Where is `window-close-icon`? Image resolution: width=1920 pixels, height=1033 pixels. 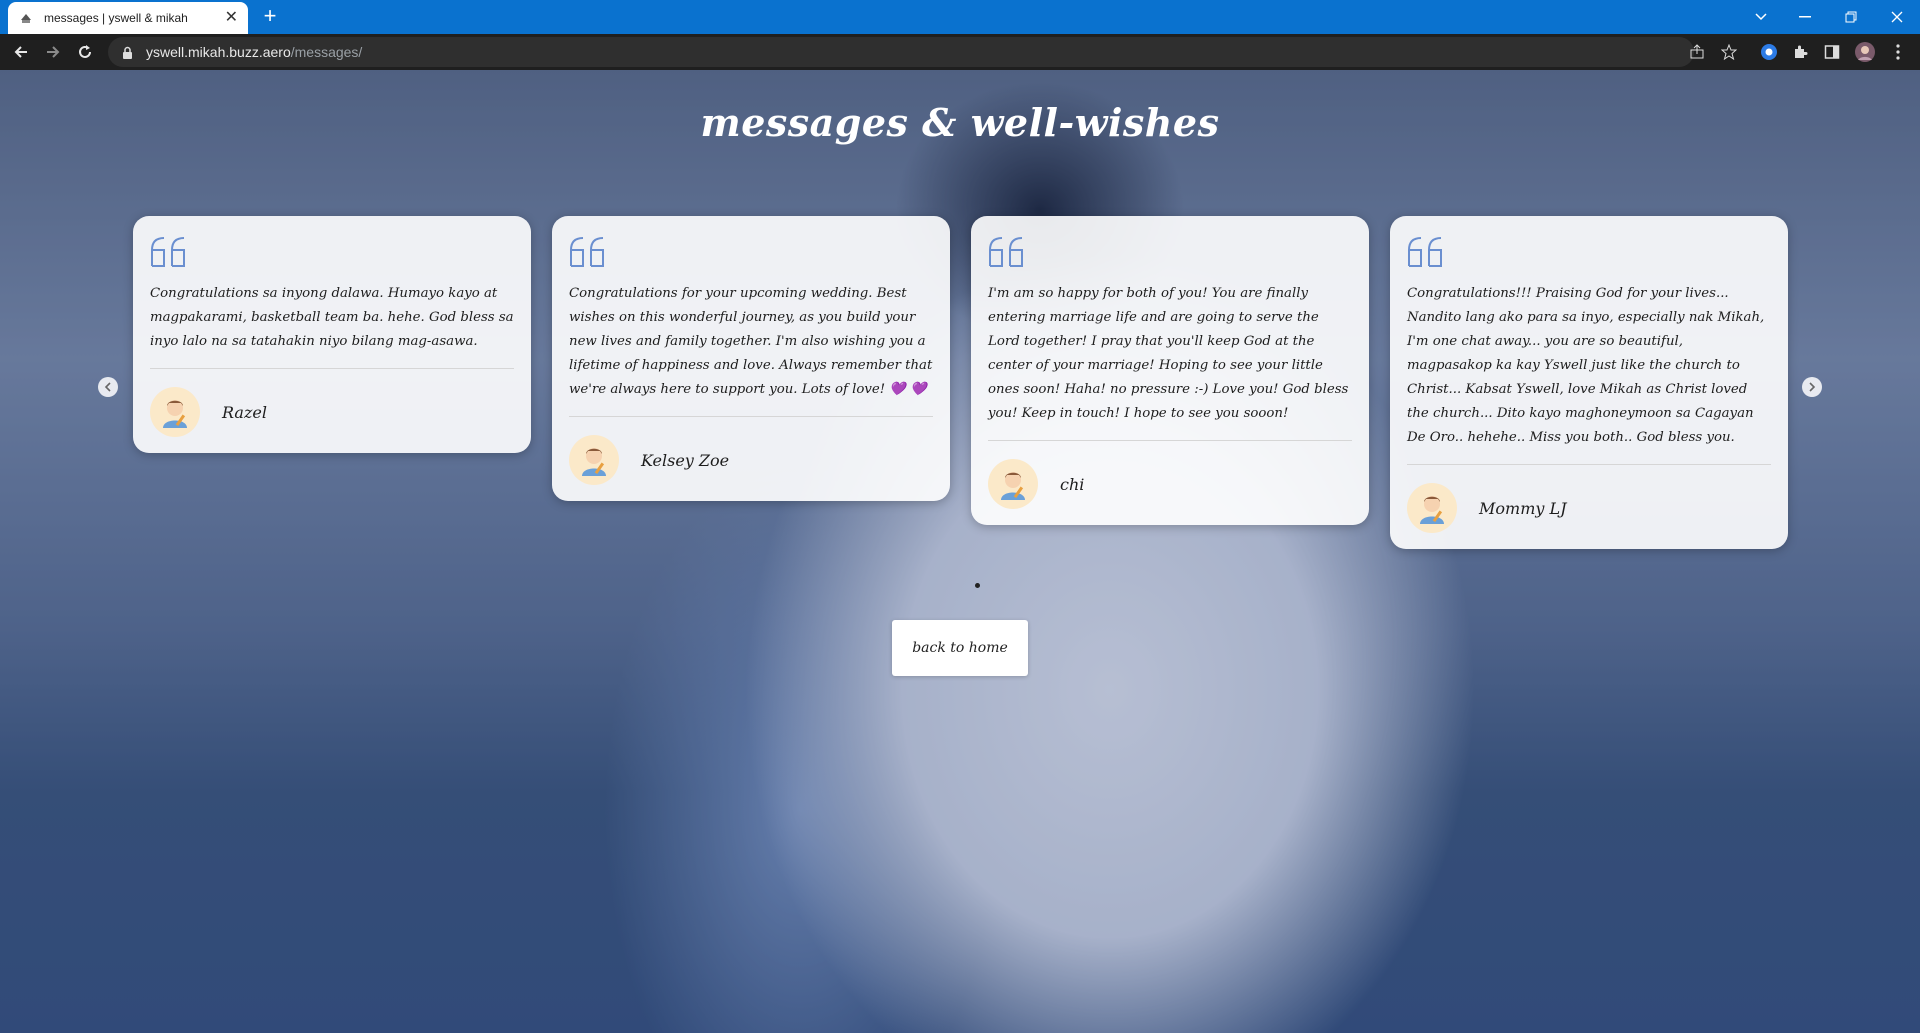 window-close-icon is located at coordinates (1897, 17).